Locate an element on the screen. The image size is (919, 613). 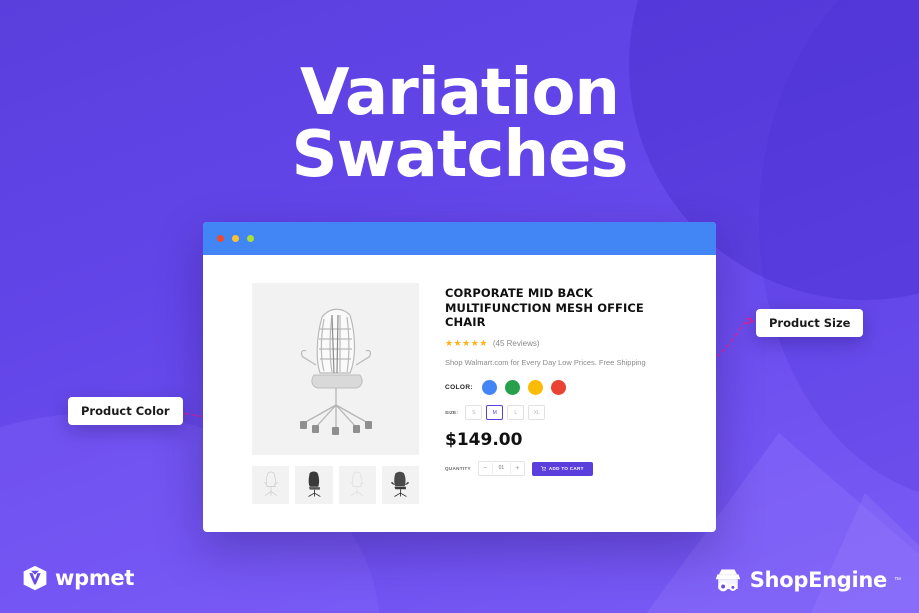
size-label: SIZE: is located at coordinates (452, 413).